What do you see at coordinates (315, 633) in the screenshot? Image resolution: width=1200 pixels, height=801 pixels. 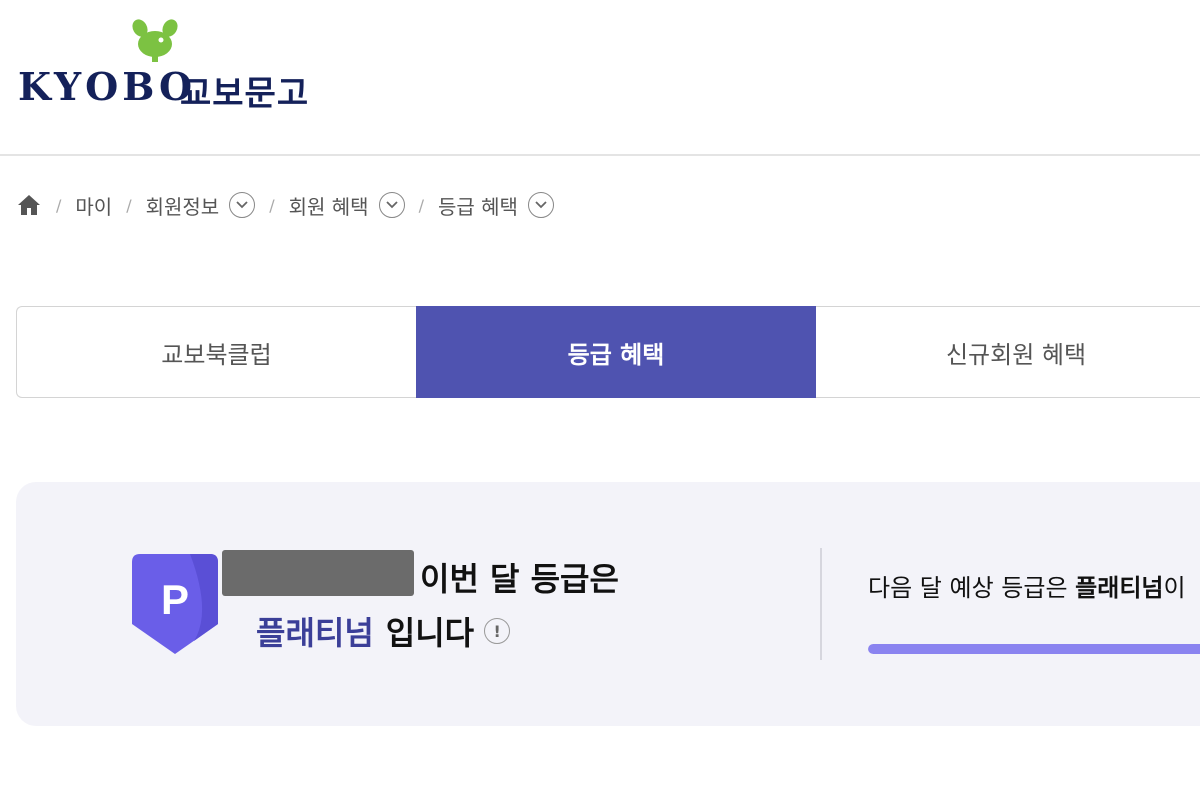 I see `current-grade-name: 플래티넘` at bounding box center [315, 633].